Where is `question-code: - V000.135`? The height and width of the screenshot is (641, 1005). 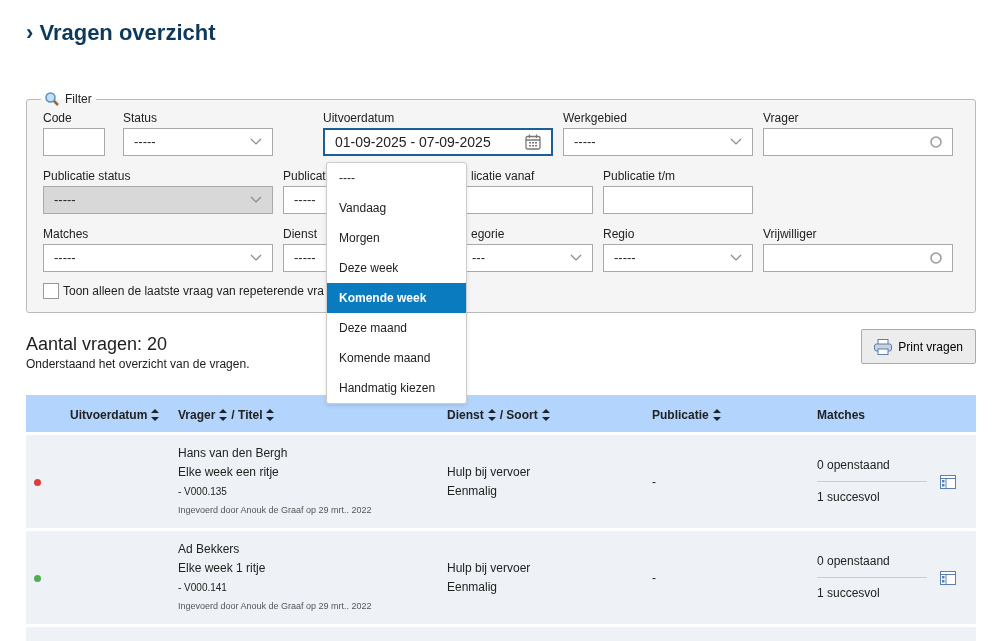
question-code: - V000.135 is located at coordinates (203, 491).